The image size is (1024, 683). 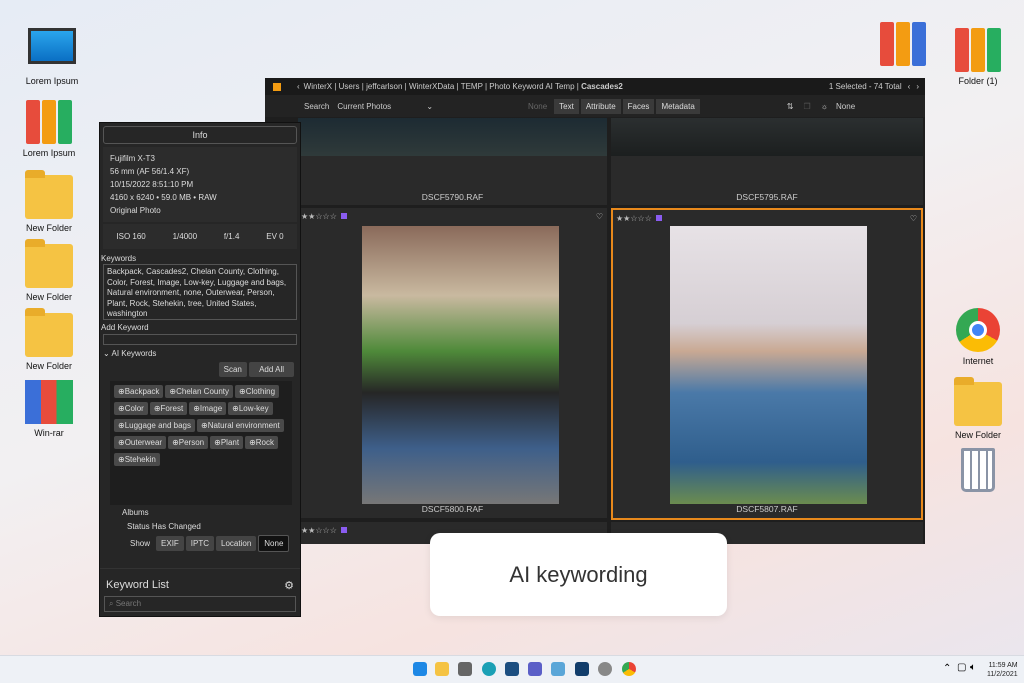 I want to click on ai-keyword-chip: ⊕Image, so click(x=208, y=408).